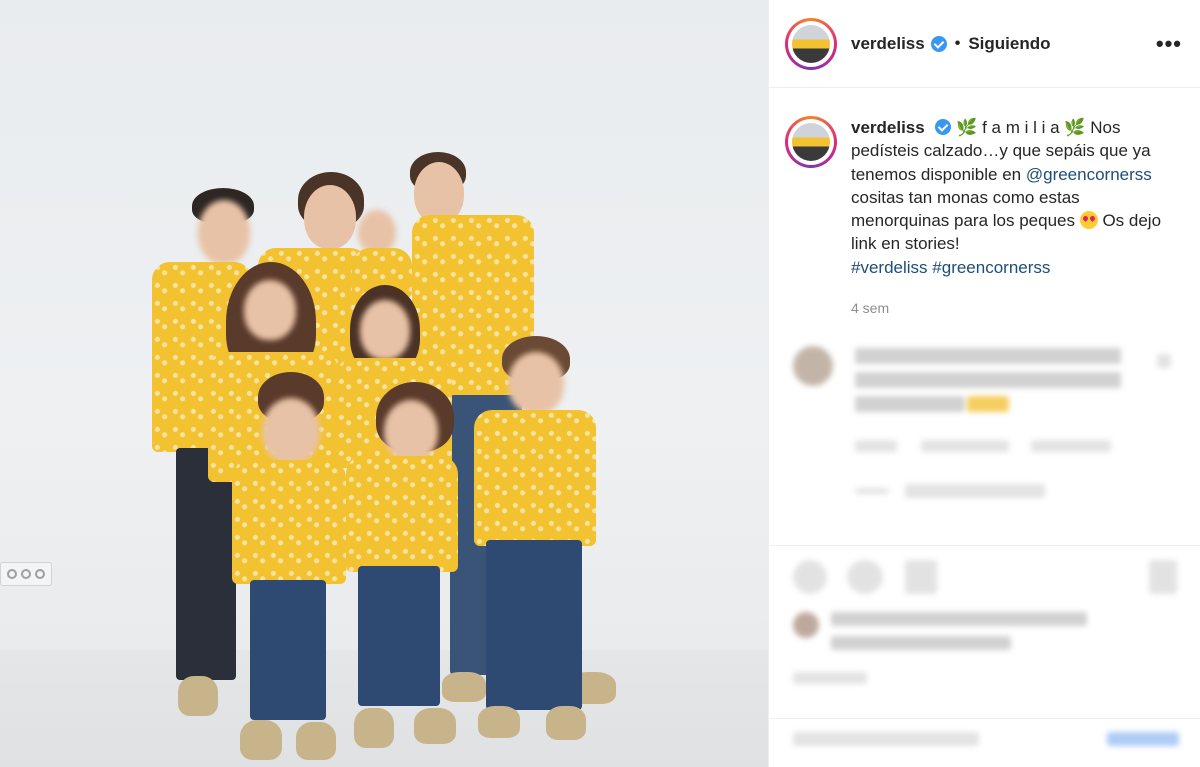 Image resolution: width=1200 pixels, height=767 pixels. What do you see at coordinates (1163, 577) in the screenshot?
I see `save-icon` at bounding box center [1163, 577].